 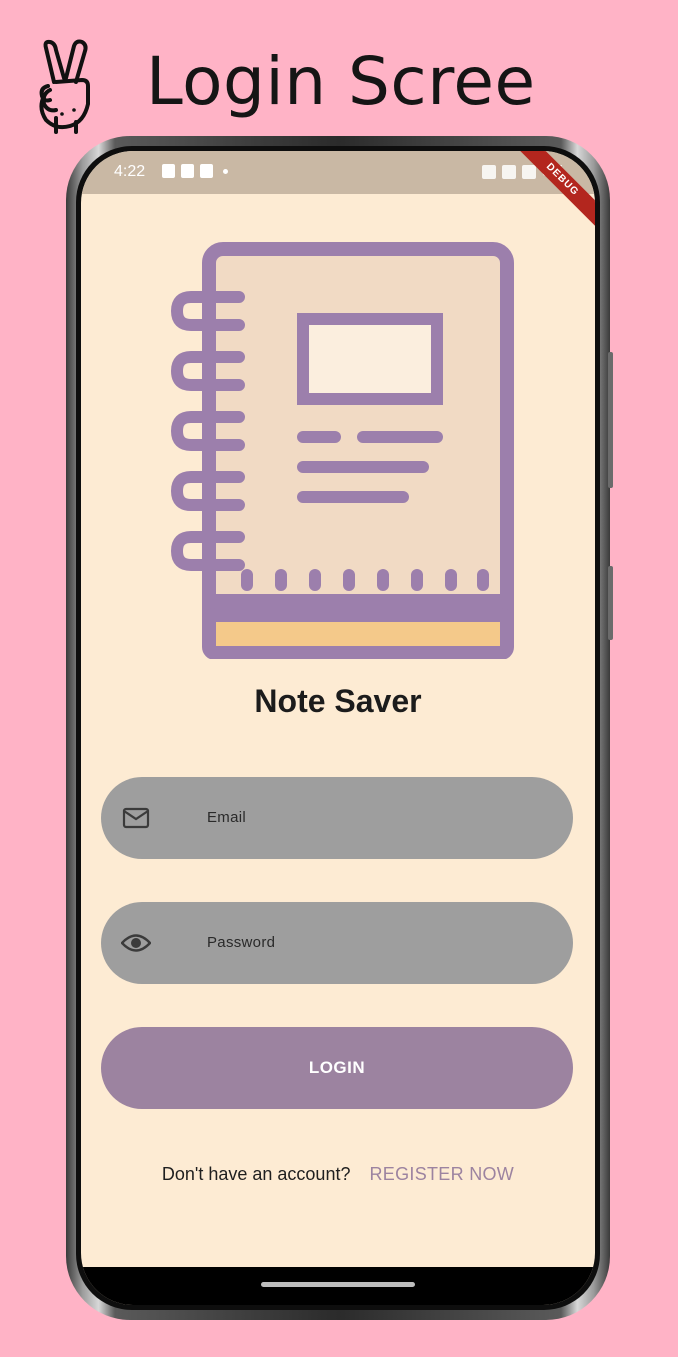 What do you see at coordinates (441, 1174) in the screenshot?
I see `register-now-link: REGISTER NOW` at bounding box center [441, 1174].